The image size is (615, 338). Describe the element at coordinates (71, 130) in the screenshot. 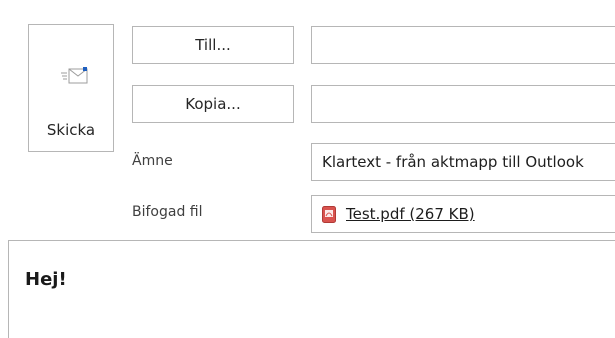

I see `send-label: Skicka` at that location.